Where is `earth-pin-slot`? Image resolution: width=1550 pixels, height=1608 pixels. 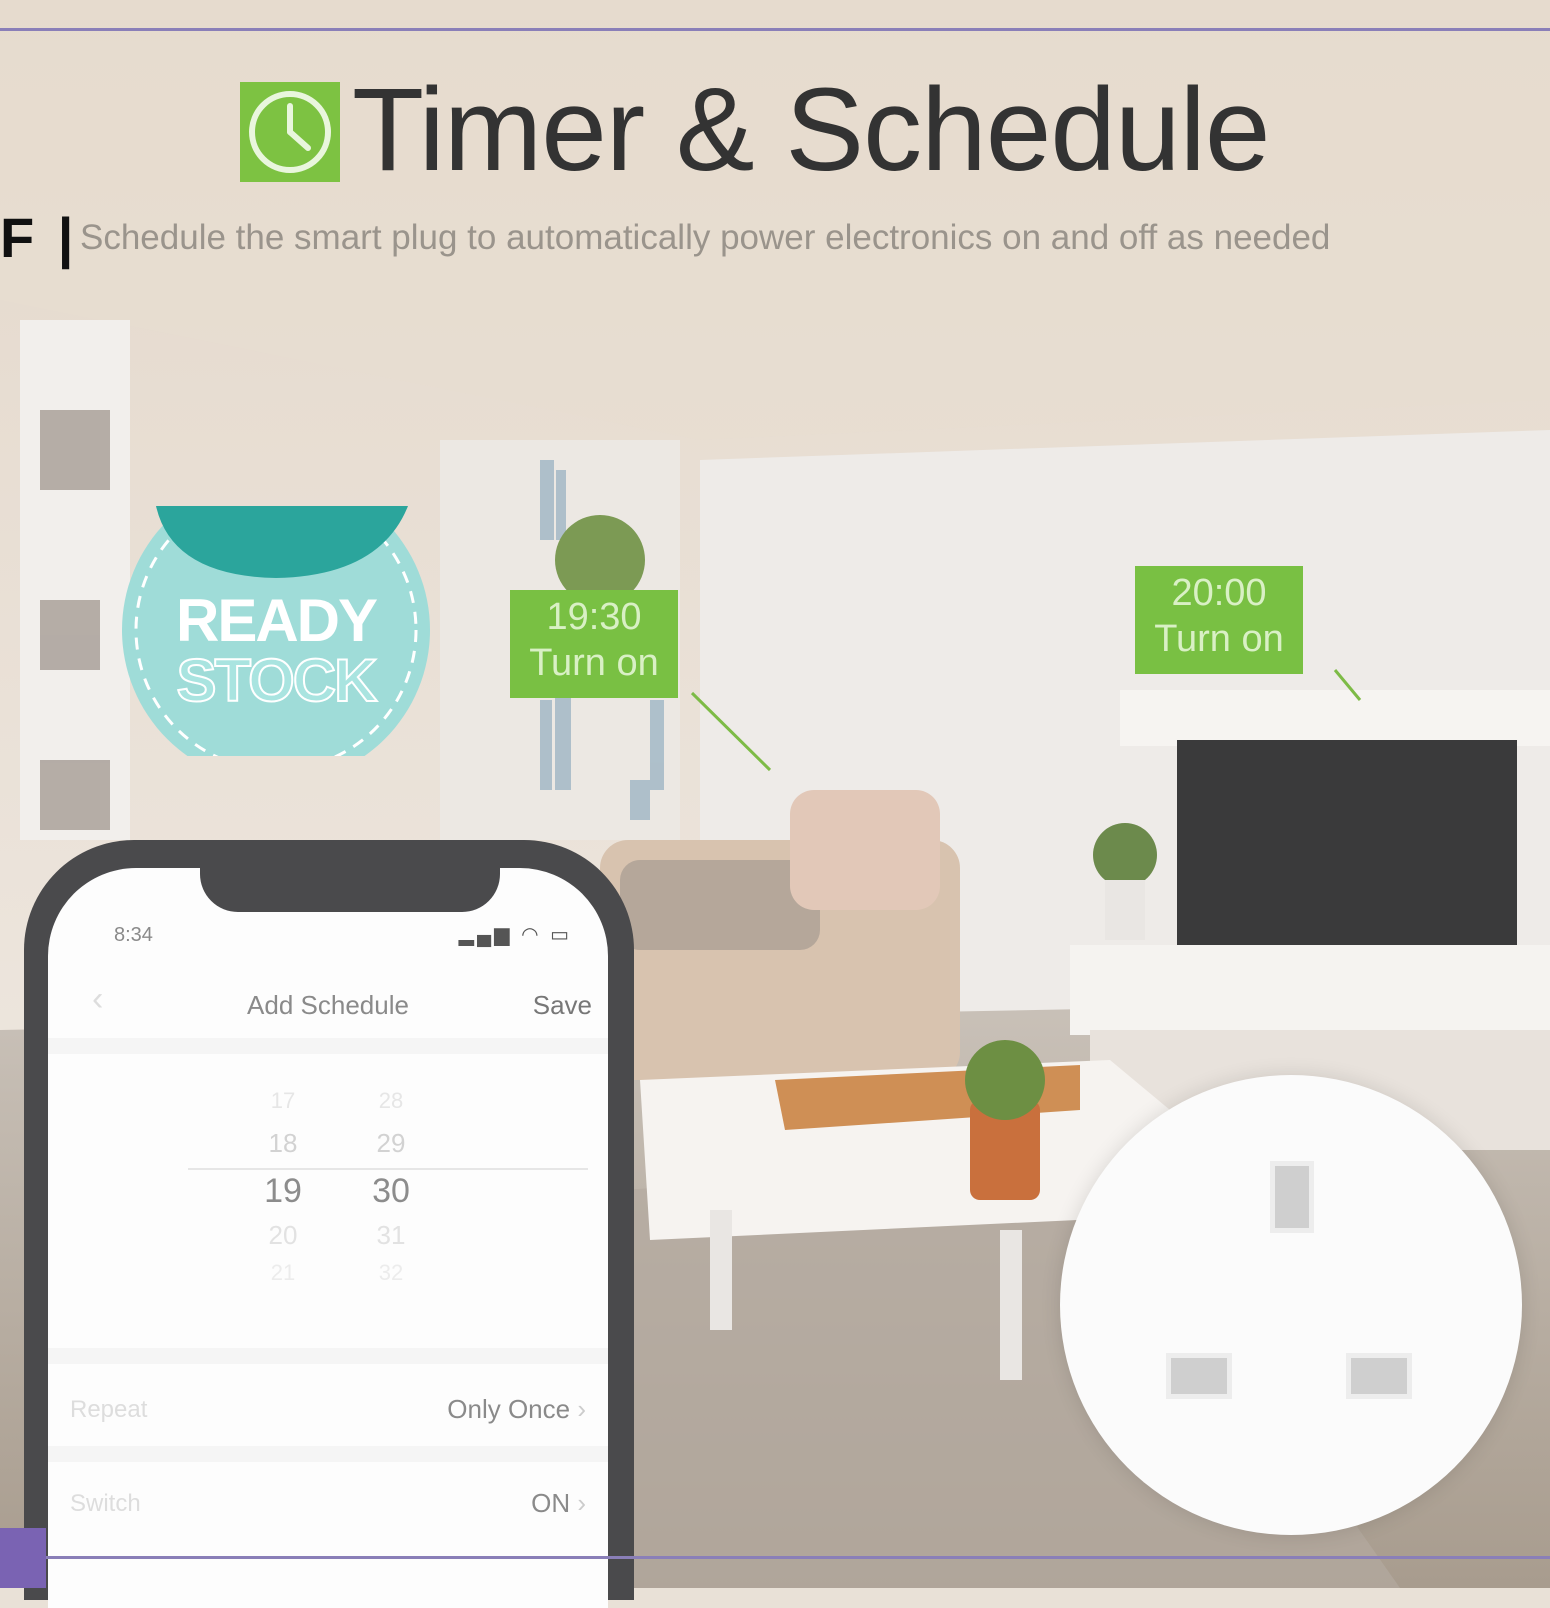
earth-pin-slot is located at coordinates (1292, 1197).